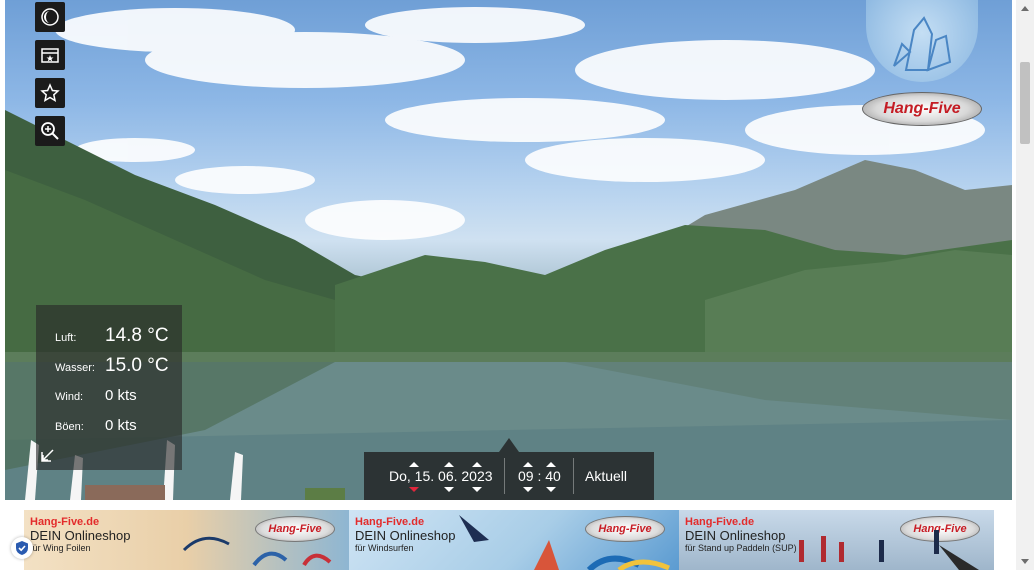 This screenshot has width=1034, height=570. Describe the element at coordinates (551, 489) in the screenshot. I see `minute-down-arrow` at that location.